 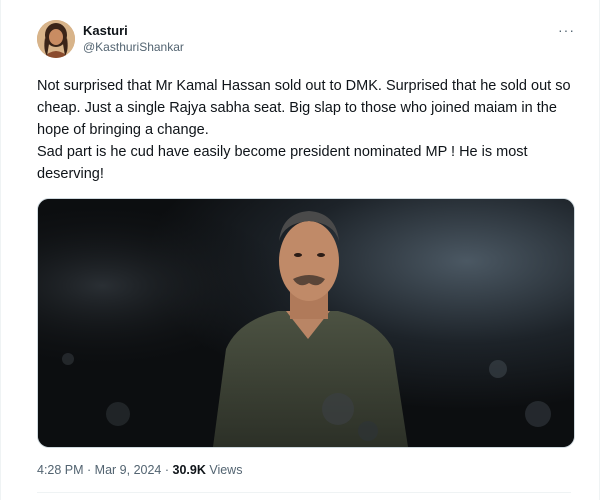 I want to click on more-horizontal-icon: ···, so click(x=566, y=30).